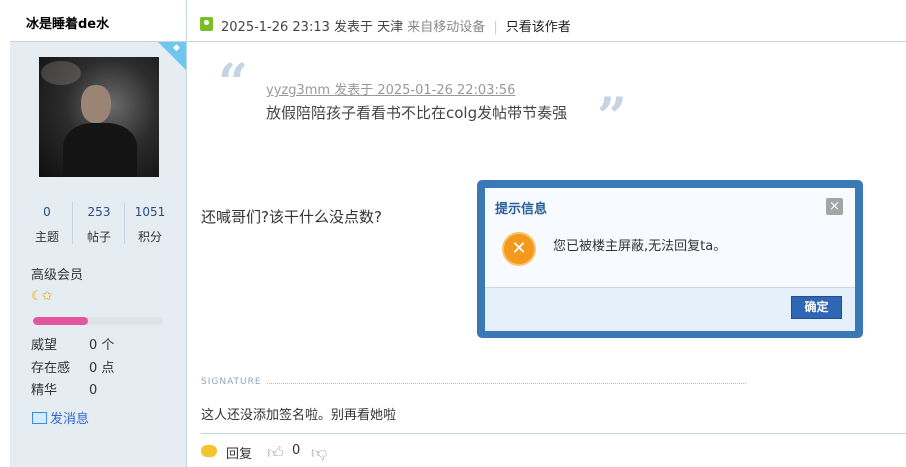 Image resolution: width=906 pixels, height=467 pixels. I want to click on avatar-face, so click(96, 104).